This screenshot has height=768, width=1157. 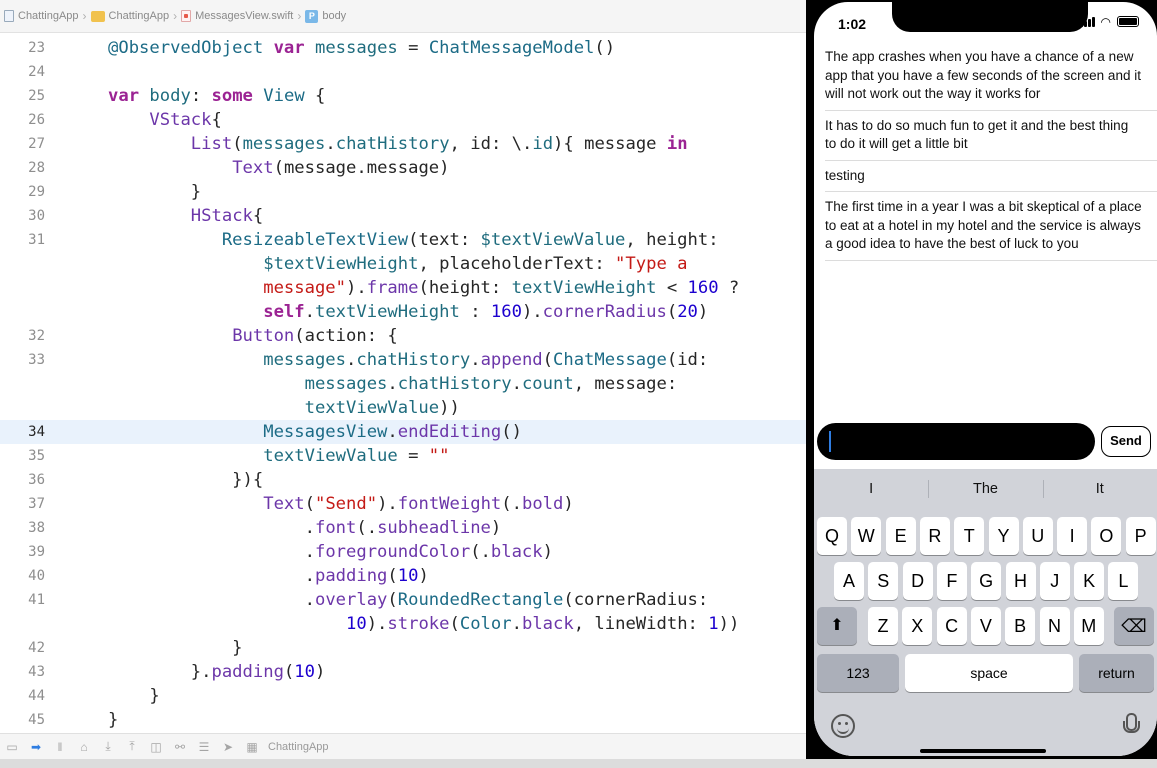 What do you see at coordinates (404, 720) in the screenshot?
I see `code-line: 45}` at bounding box center [404, 720].